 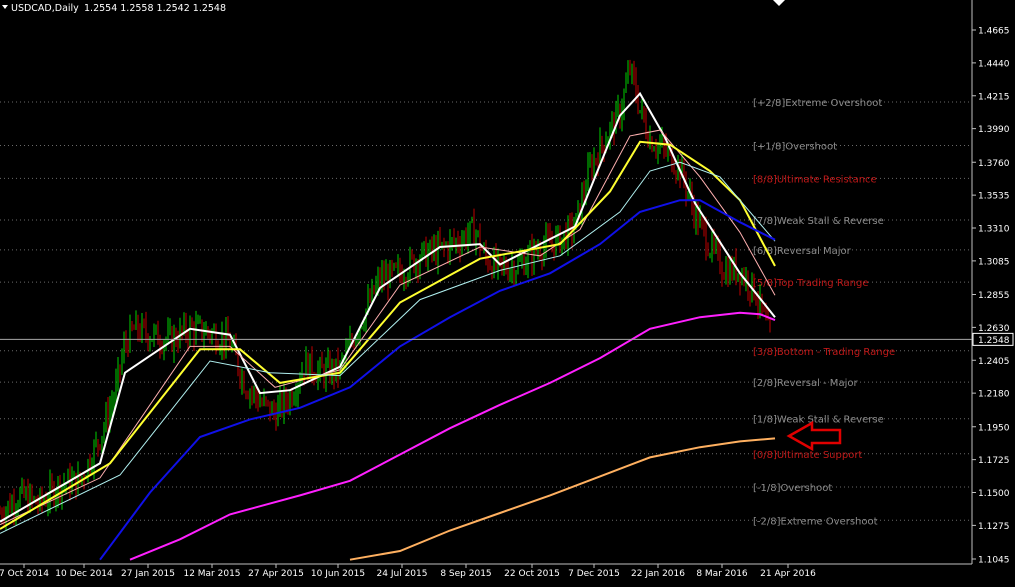 I want to click on y-tick-label: 1.3535, so click(x=994, y=197).